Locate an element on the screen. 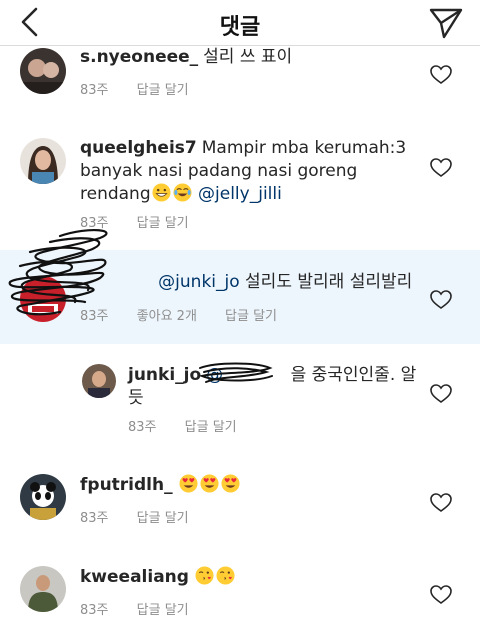 This screenshot has height=632, width=480. likes-count: 좋아요 2개 is located at coordinates (167, 316).